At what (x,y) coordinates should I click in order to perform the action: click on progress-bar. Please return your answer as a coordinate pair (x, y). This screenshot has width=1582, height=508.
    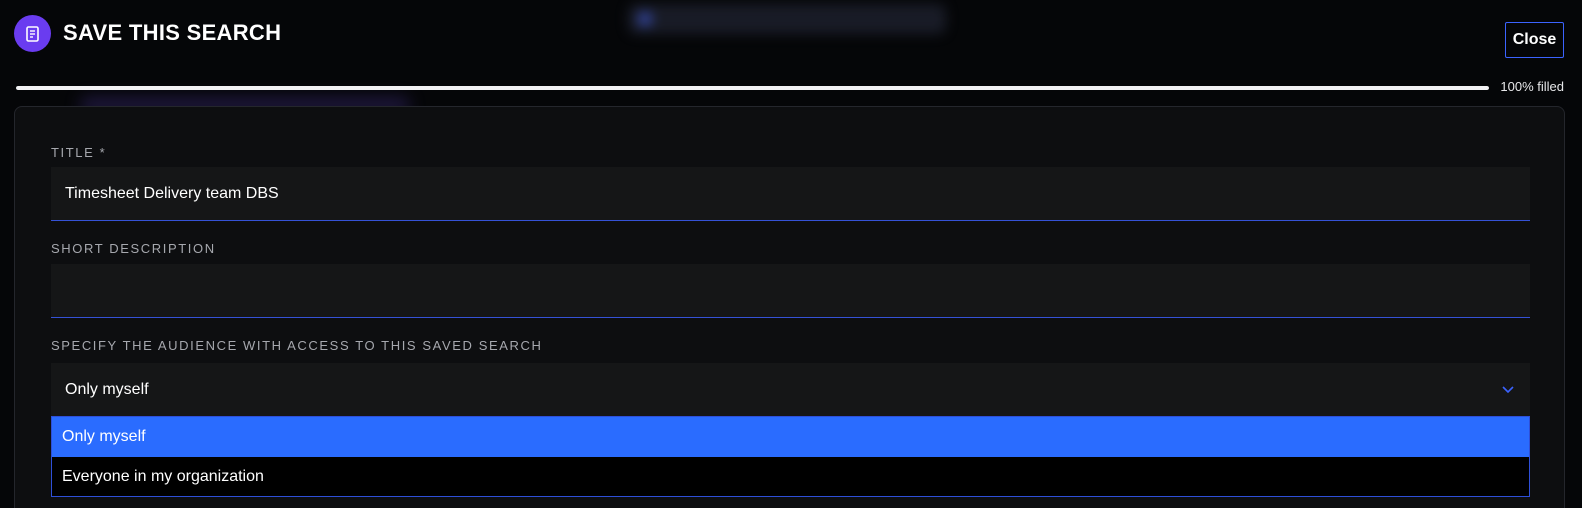
    Looking at the image, I should click on (752, 88).